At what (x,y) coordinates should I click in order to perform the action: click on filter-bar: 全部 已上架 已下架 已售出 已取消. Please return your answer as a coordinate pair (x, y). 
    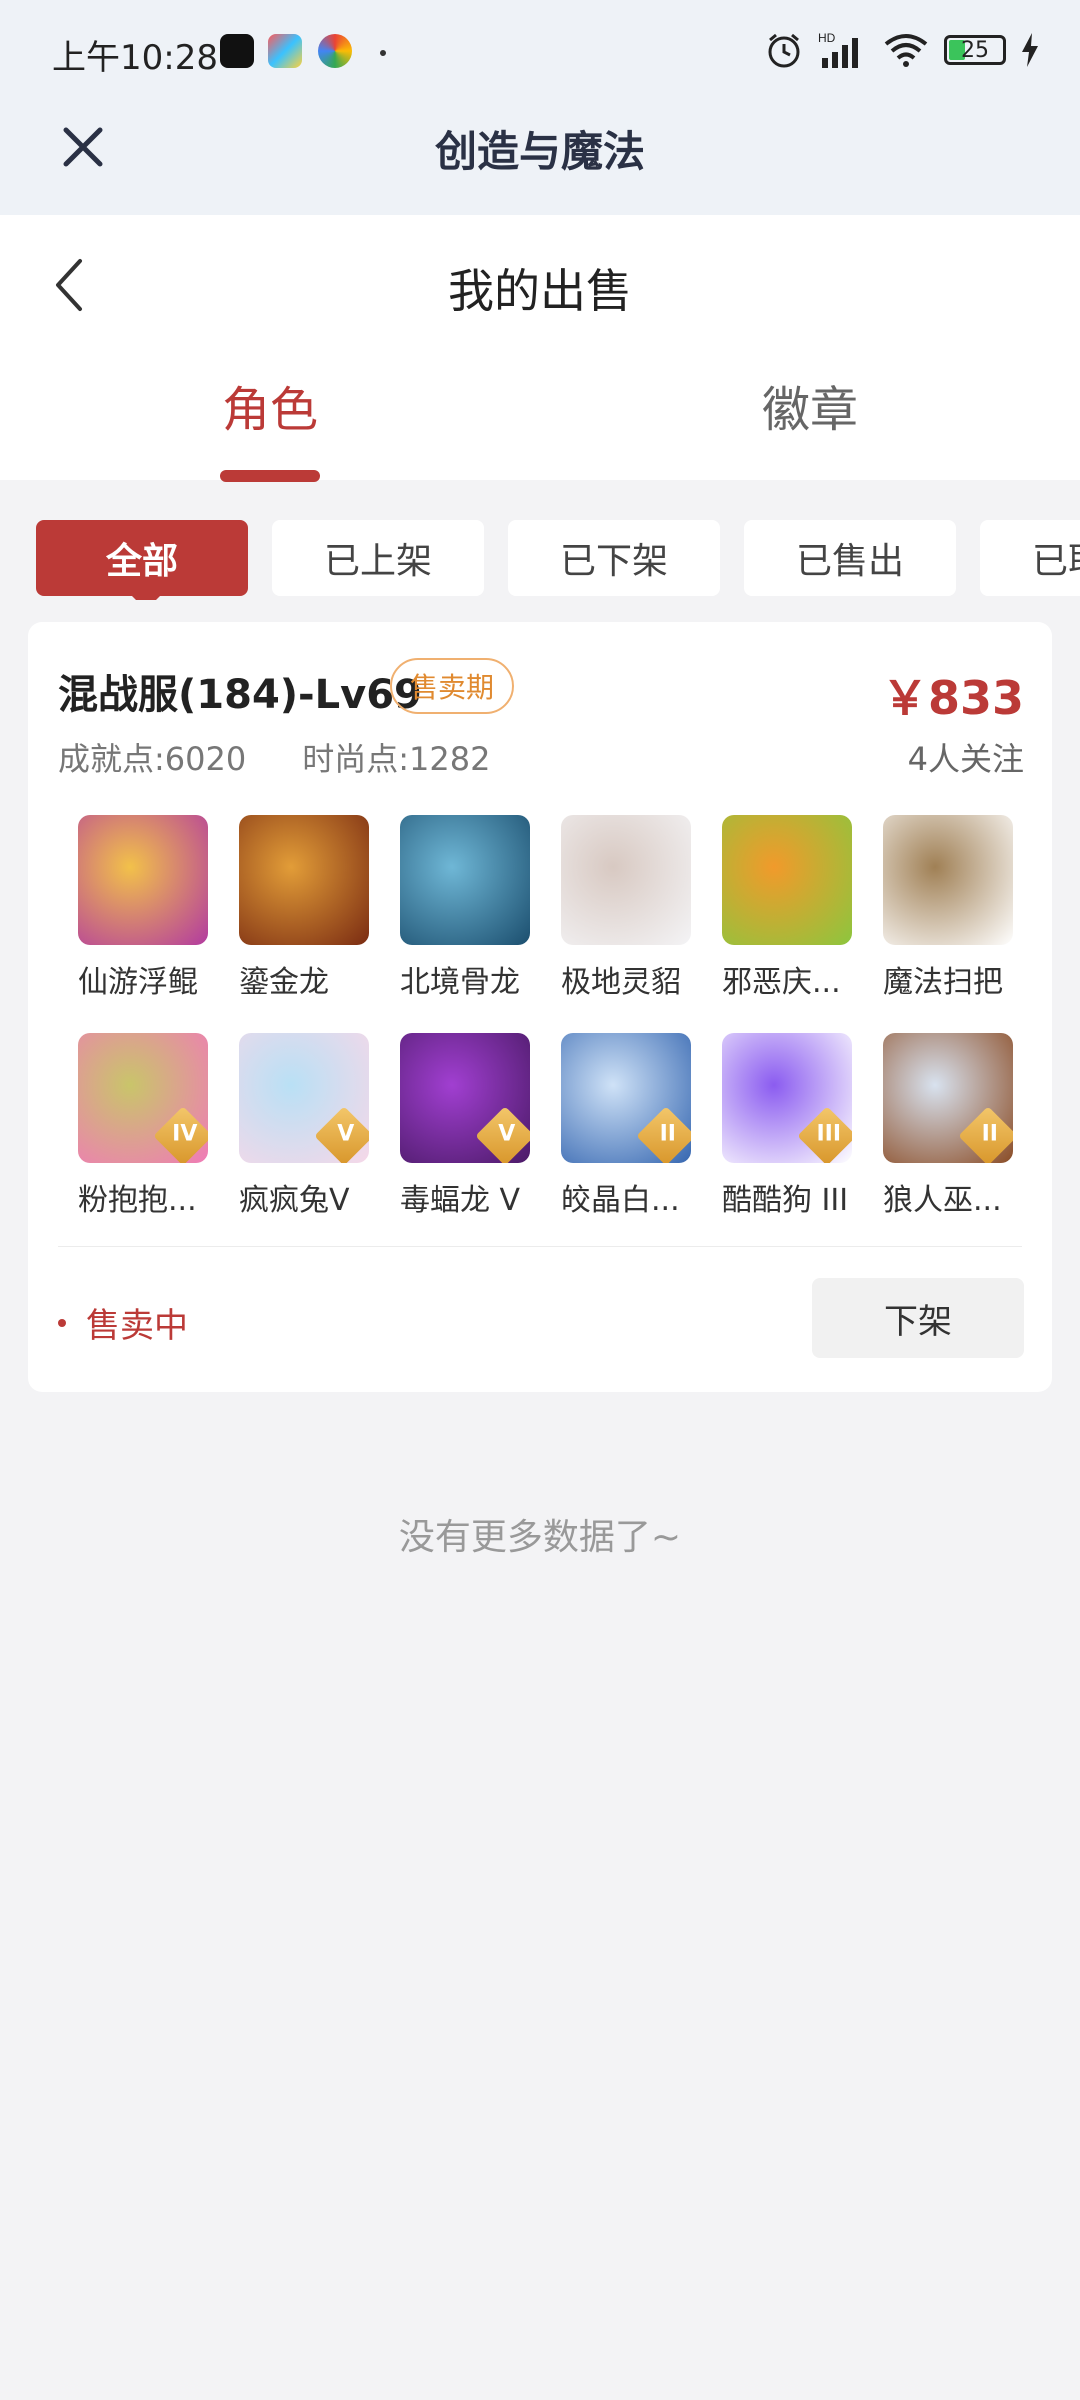
    Looking at the image, I should click on (540, 560).